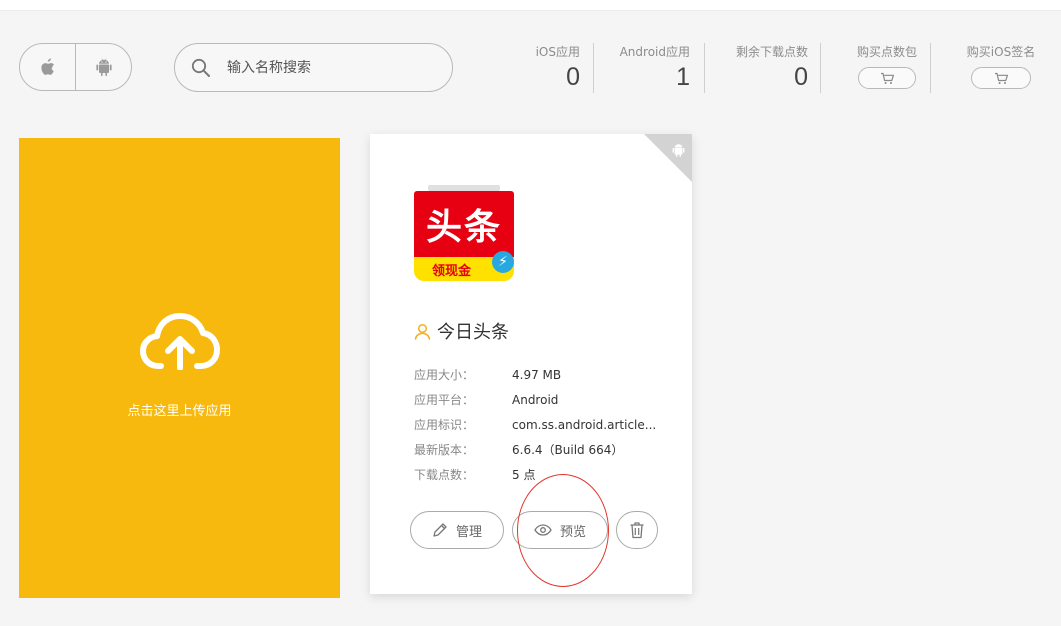 The width and height of the screenshot is (1061, 626). I want to click on buy-ios-signature-button, so click(1001, 78).